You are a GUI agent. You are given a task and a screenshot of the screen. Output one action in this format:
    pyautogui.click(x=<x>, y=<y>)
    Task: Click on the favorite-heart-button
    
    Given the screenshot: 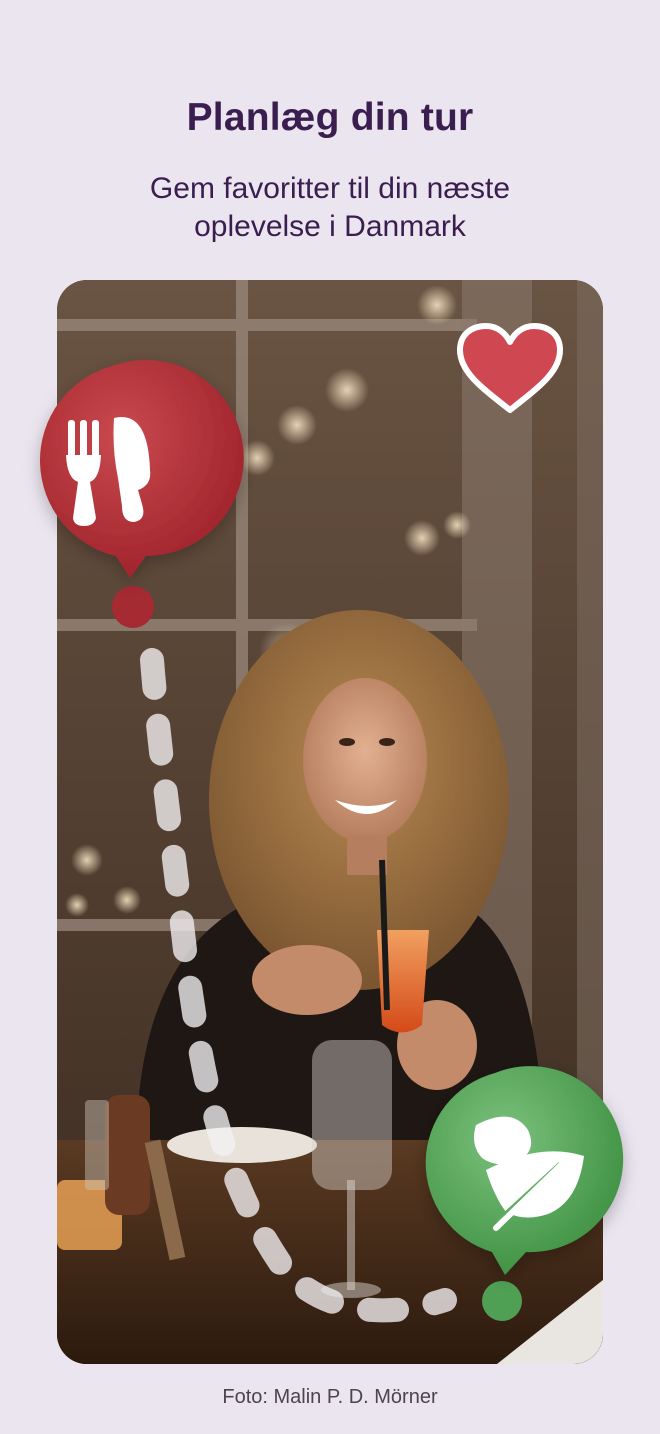 What is the action you would take?
    pyautogui.click(x=510, y=370)
    